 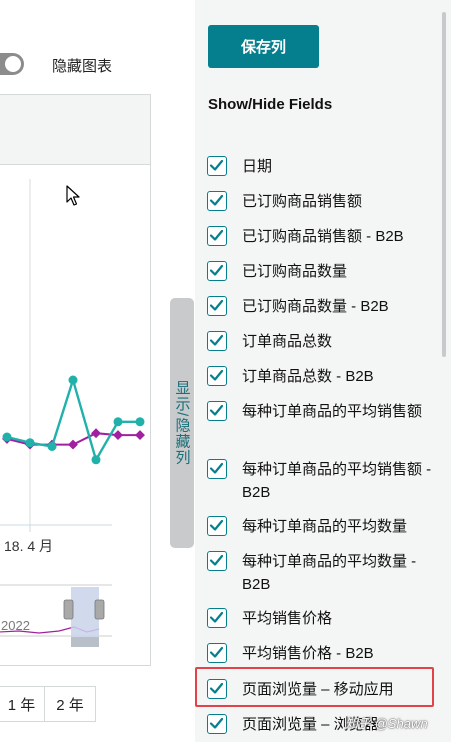 I want to click on field-label: 日期, so click(x=257, y=166).